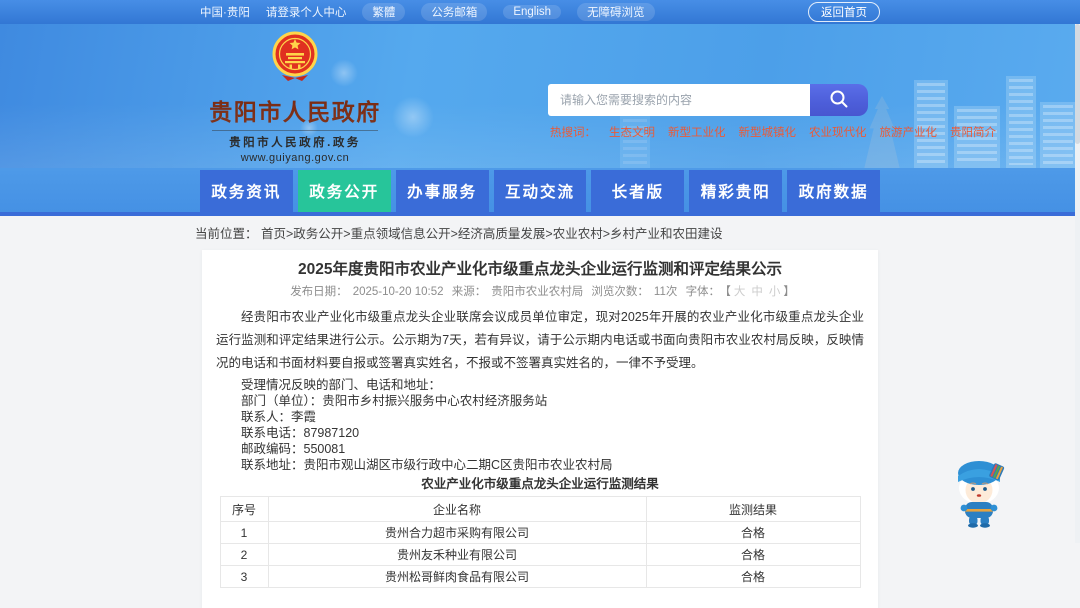 This screenshot has height=608, width=1080. Describe the element at coordinates (226, 234) in the screenshot. I see `breadcrumb-label: 当前位置：` at that location.